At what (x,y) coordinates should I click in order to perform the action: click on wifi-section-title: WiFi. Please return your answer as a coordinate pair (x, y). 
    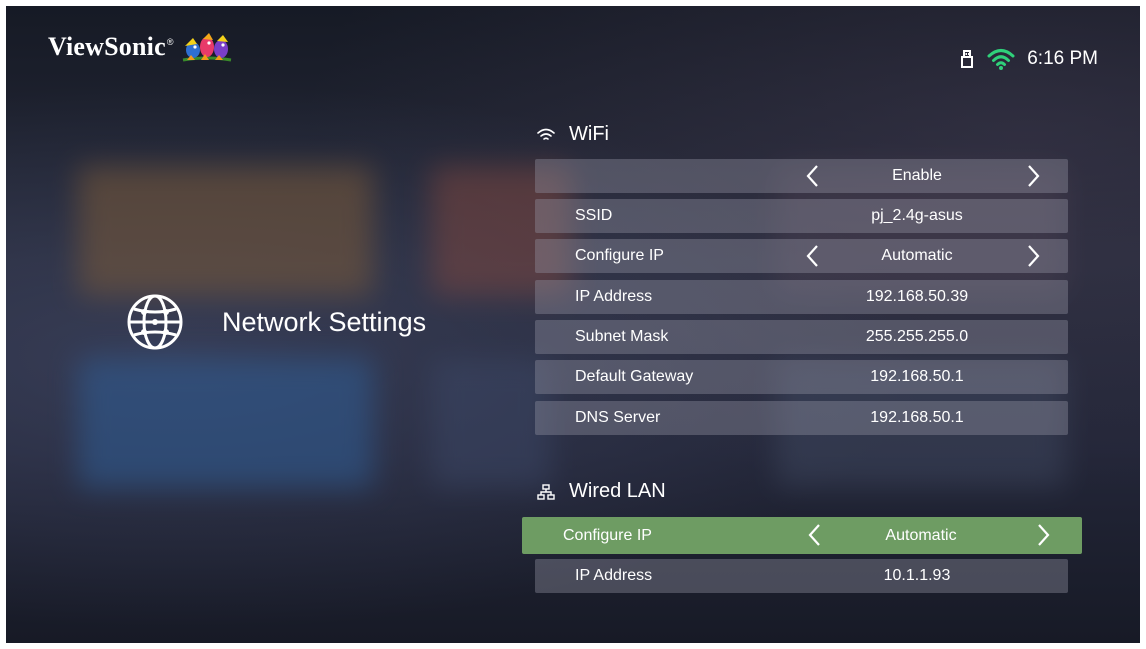
    Looking at the image, I should click on (573, 134).